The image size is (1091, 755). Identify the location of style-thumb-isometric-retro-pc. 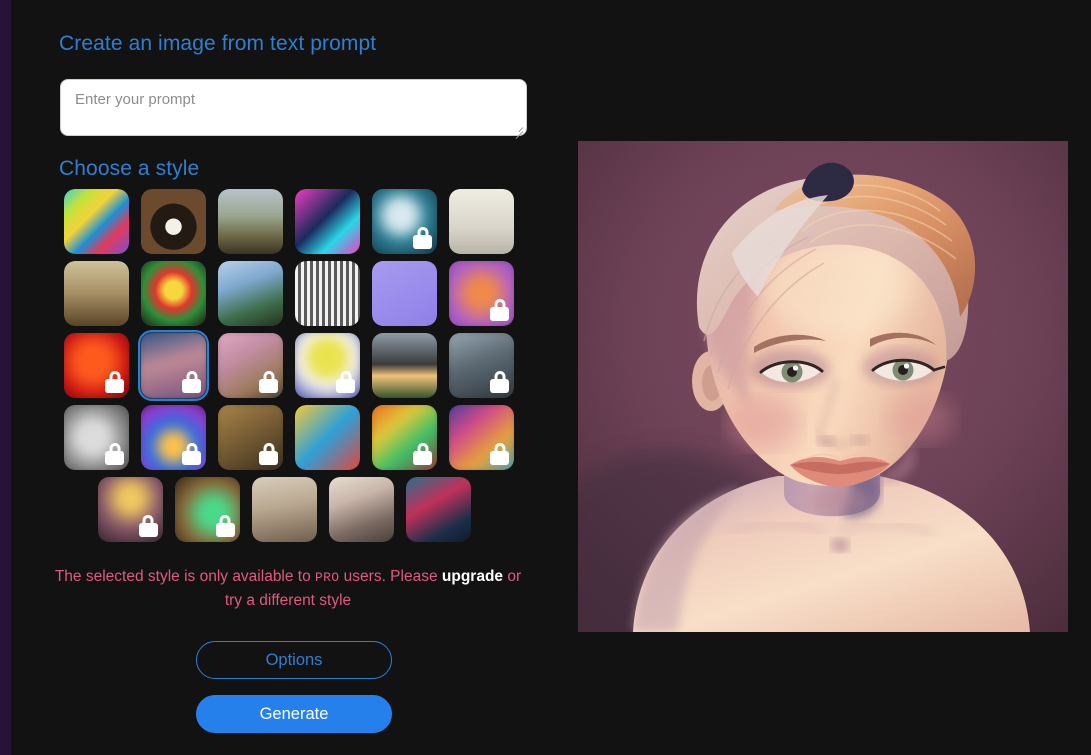
(404, 293).